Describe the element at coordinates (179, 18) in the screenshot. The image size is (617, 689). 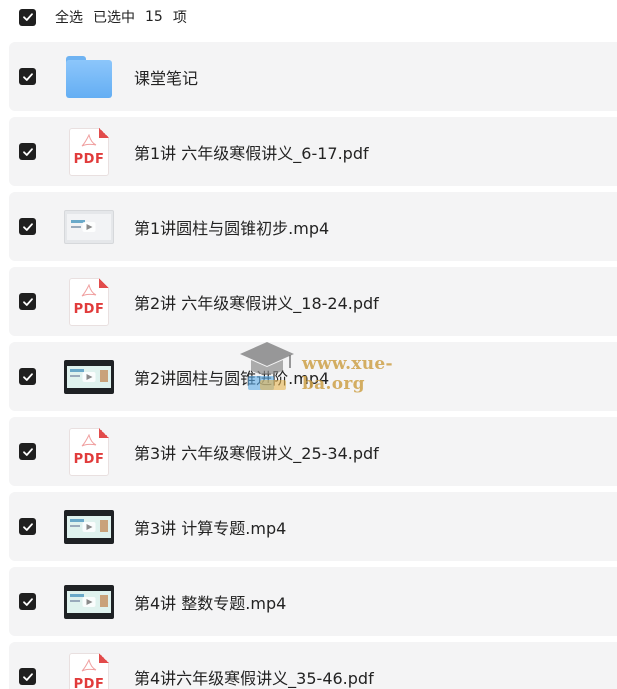
I see `selected-suffix: 项` at that location.